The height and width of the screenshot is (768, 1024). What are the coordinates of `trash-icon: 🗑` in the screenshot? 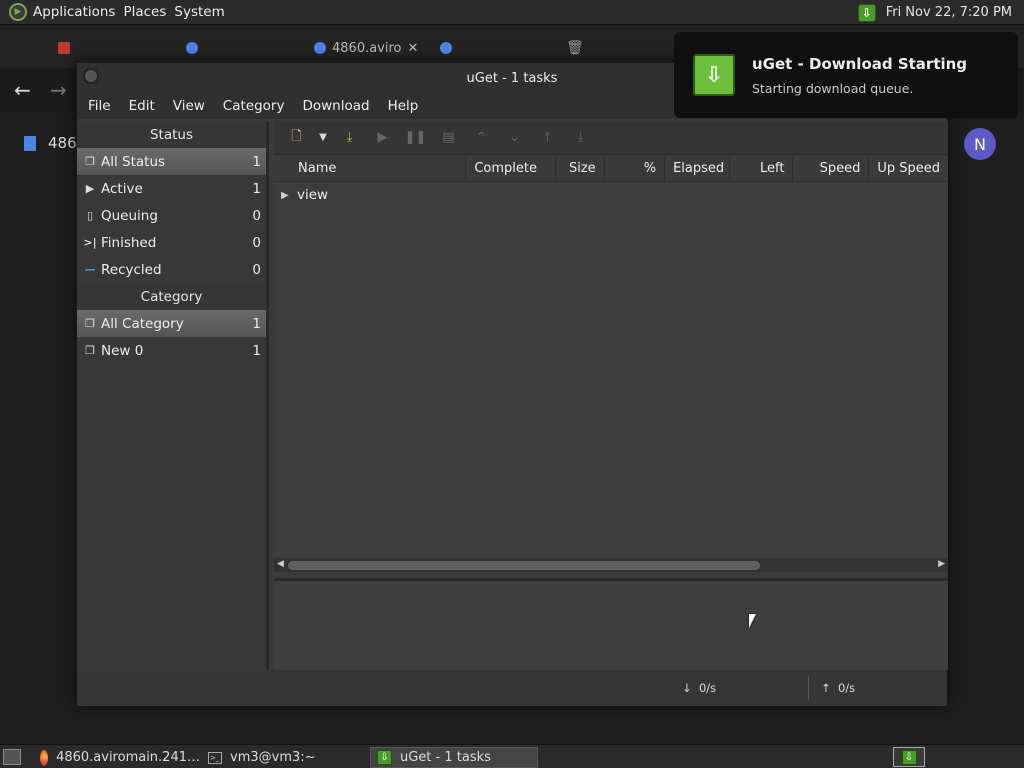 It's located at (575, 48).